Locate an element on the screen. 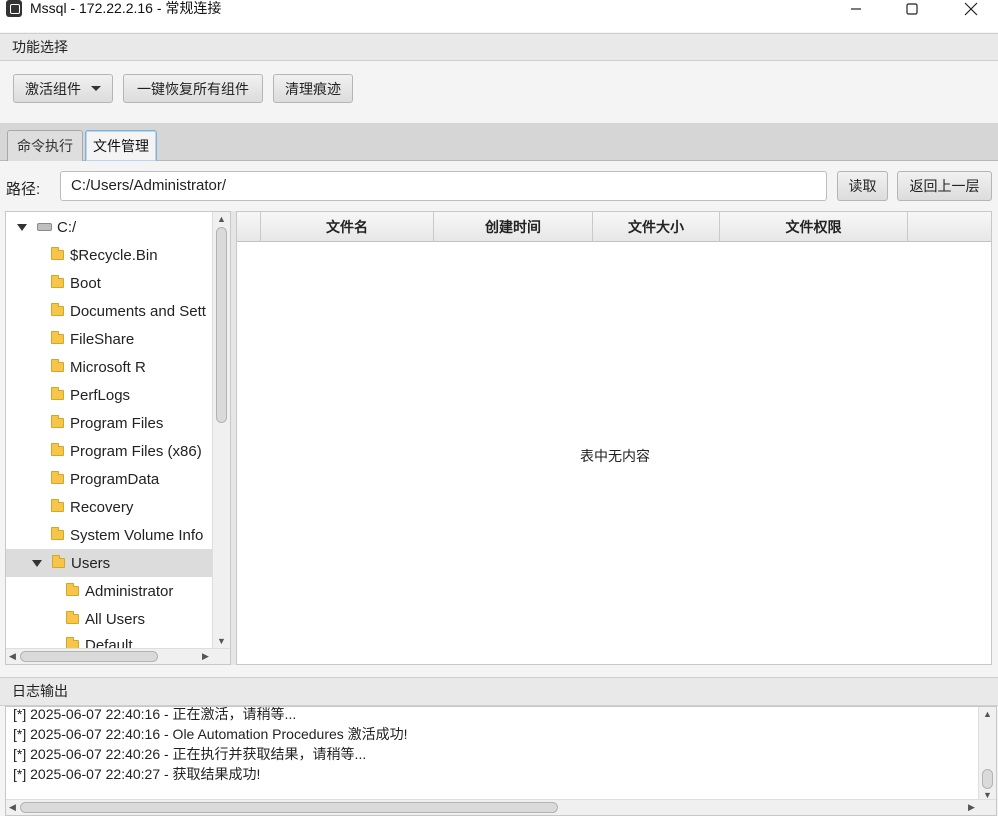 This screenshot has height=816, width=998. clean-traces-button: 清理痕迹 is located at coordinates (313, 88).